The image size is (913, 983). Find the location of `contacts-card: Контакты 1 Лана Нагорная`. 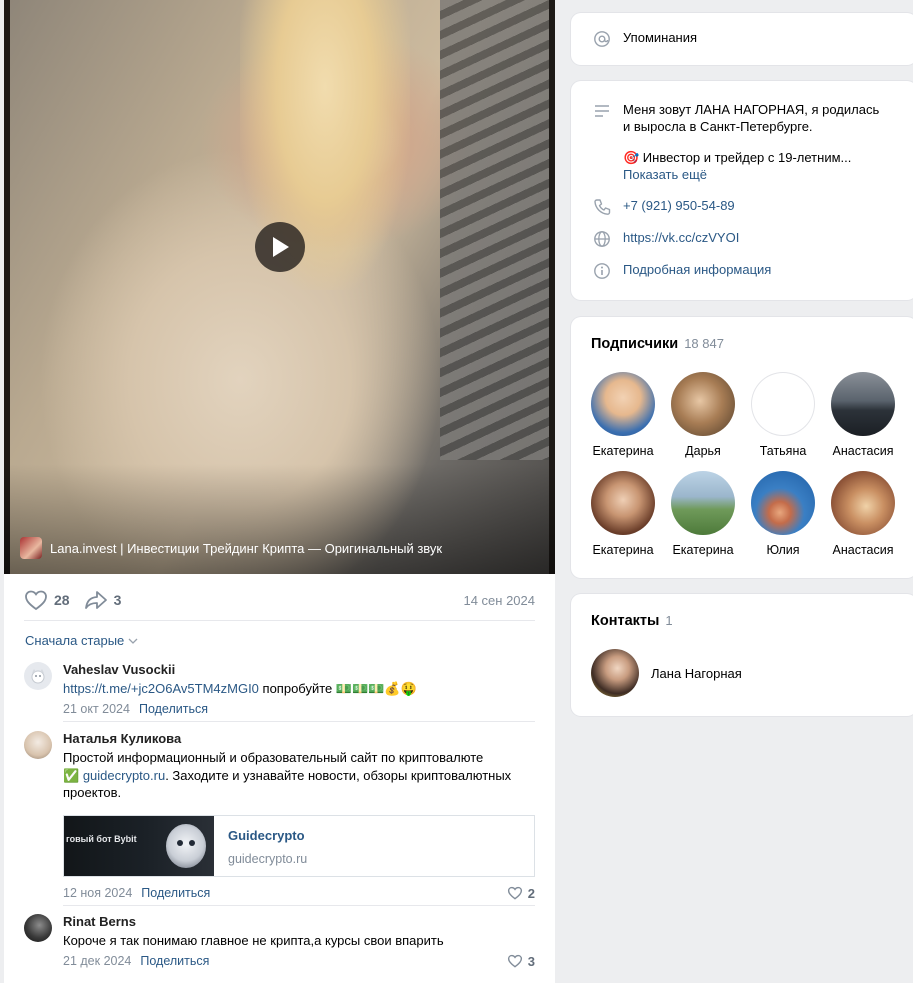

contacts-card: Контакты 1 Лана Нагорная is located at coordinates (742, 655).